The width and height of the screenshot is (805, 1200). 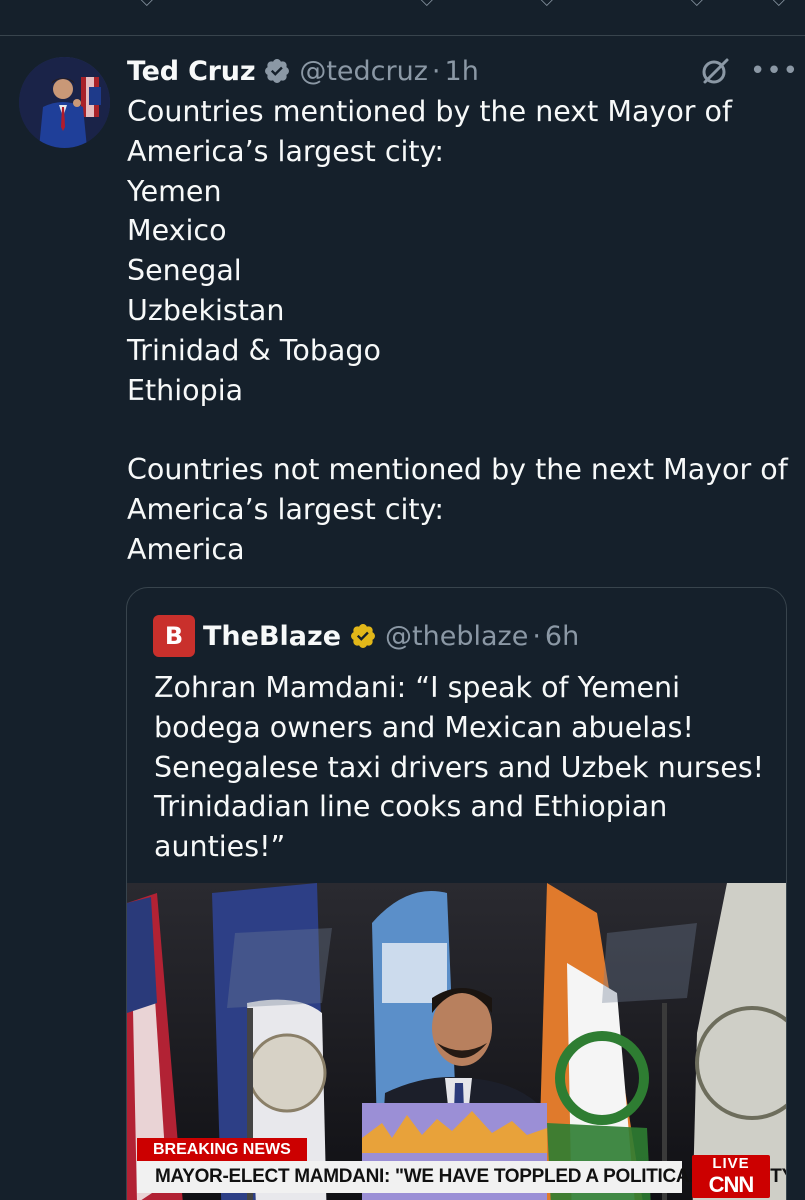 What do you see at coordinates (779, 5) in the screenshot?
I see `share-icon: ⌵` at bounding box center [779, 5].